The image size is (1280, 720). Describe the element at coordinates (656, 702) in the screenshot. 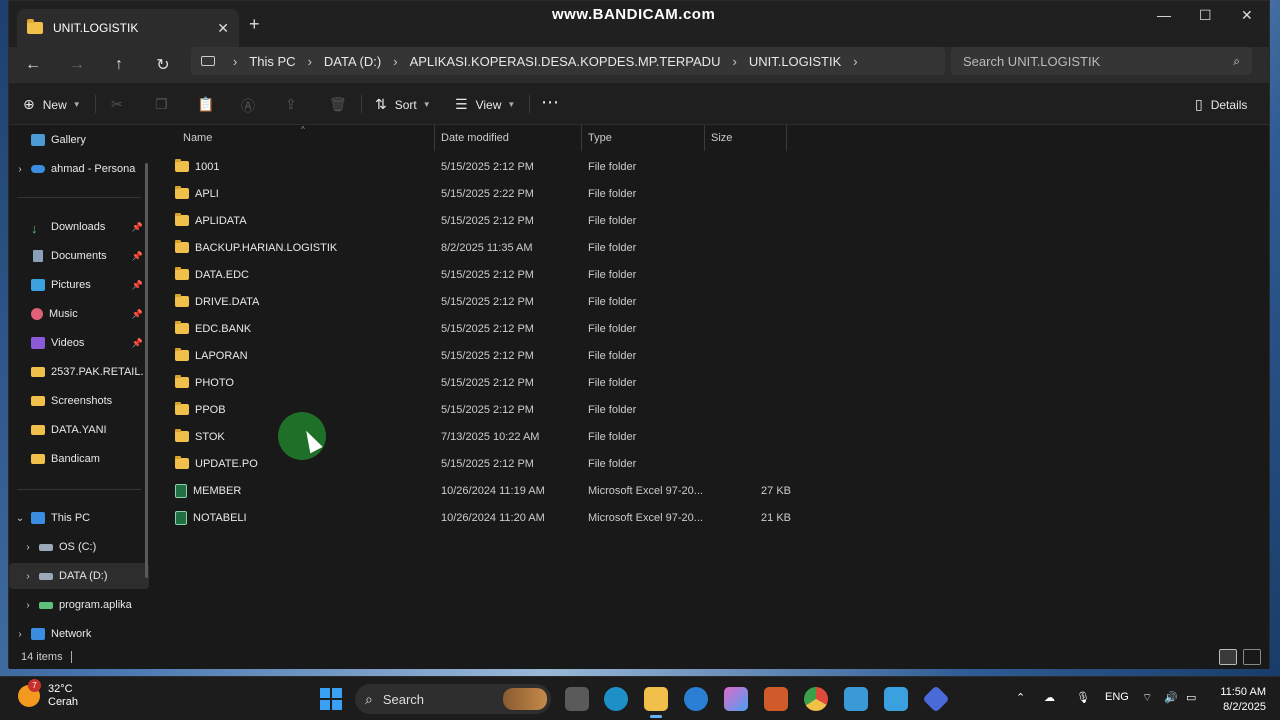

I see `file-explorer-icon` at that location.